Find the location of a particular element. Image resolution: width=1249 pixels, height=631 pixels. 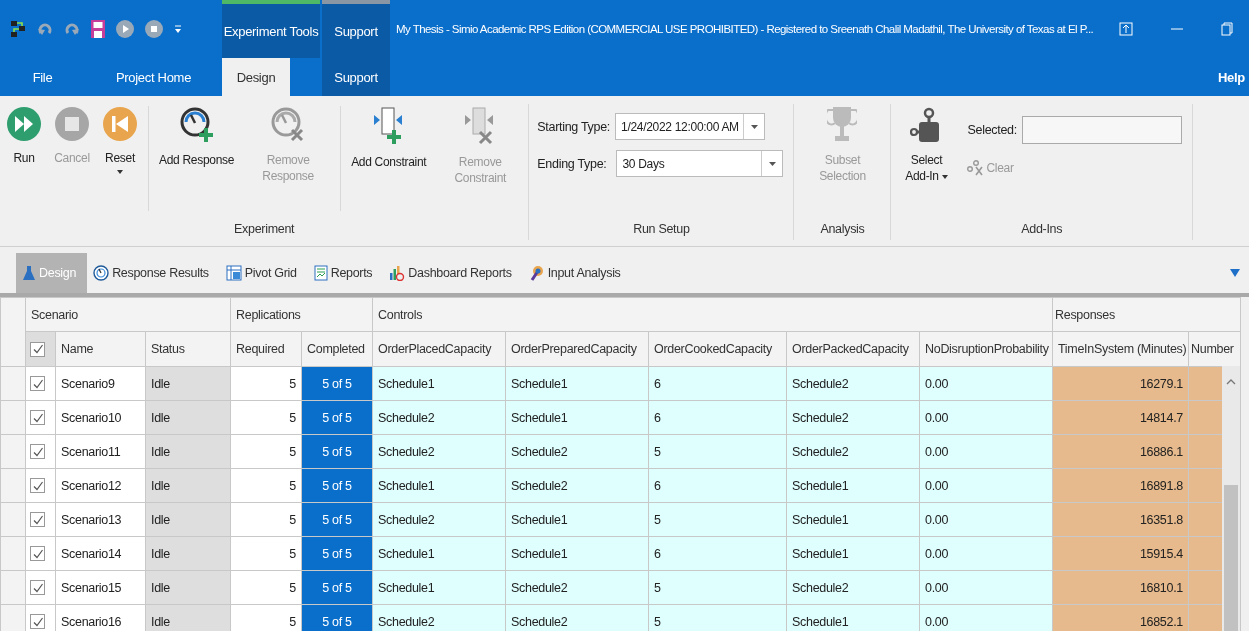

view-tab: Reports is located at coordinates (345, 273).